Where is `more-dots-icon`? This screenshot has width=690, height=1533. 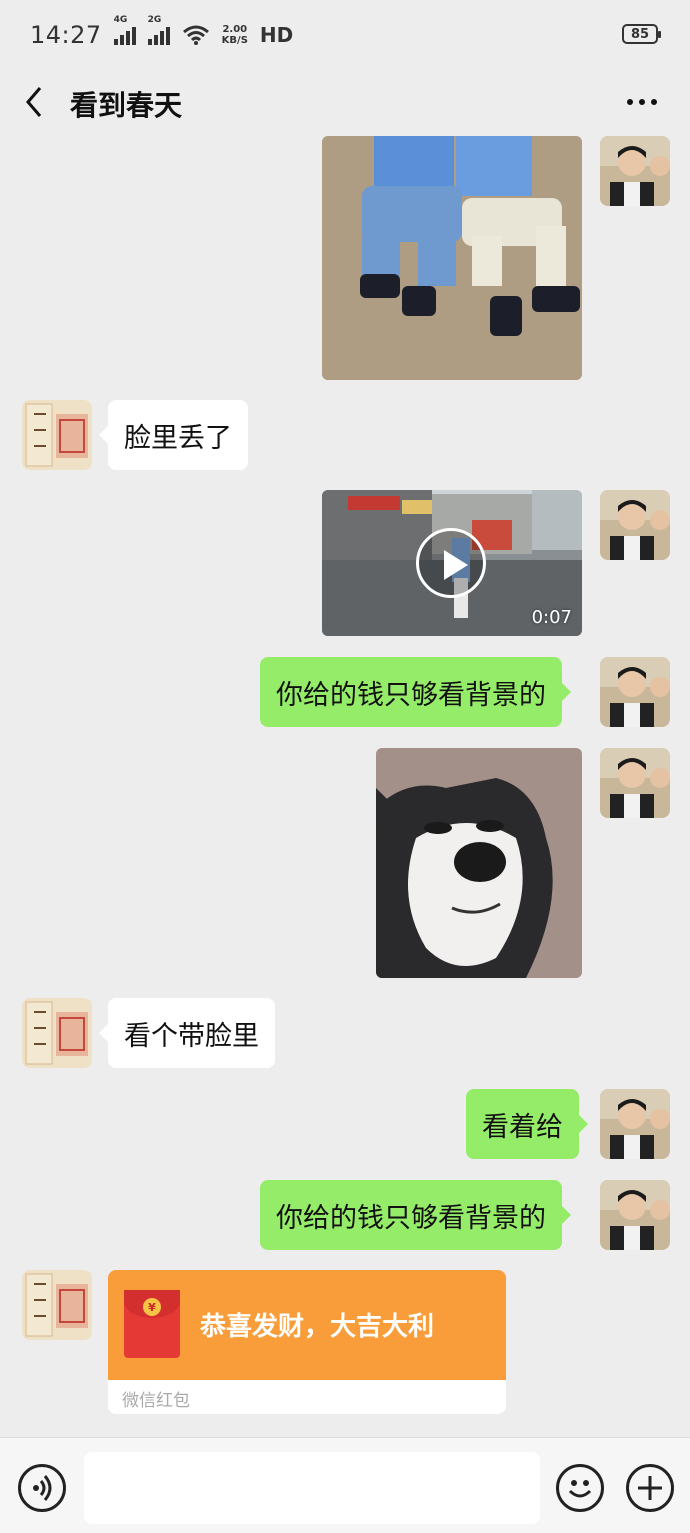 more-dots-icon is located at coordinates (642, 102).